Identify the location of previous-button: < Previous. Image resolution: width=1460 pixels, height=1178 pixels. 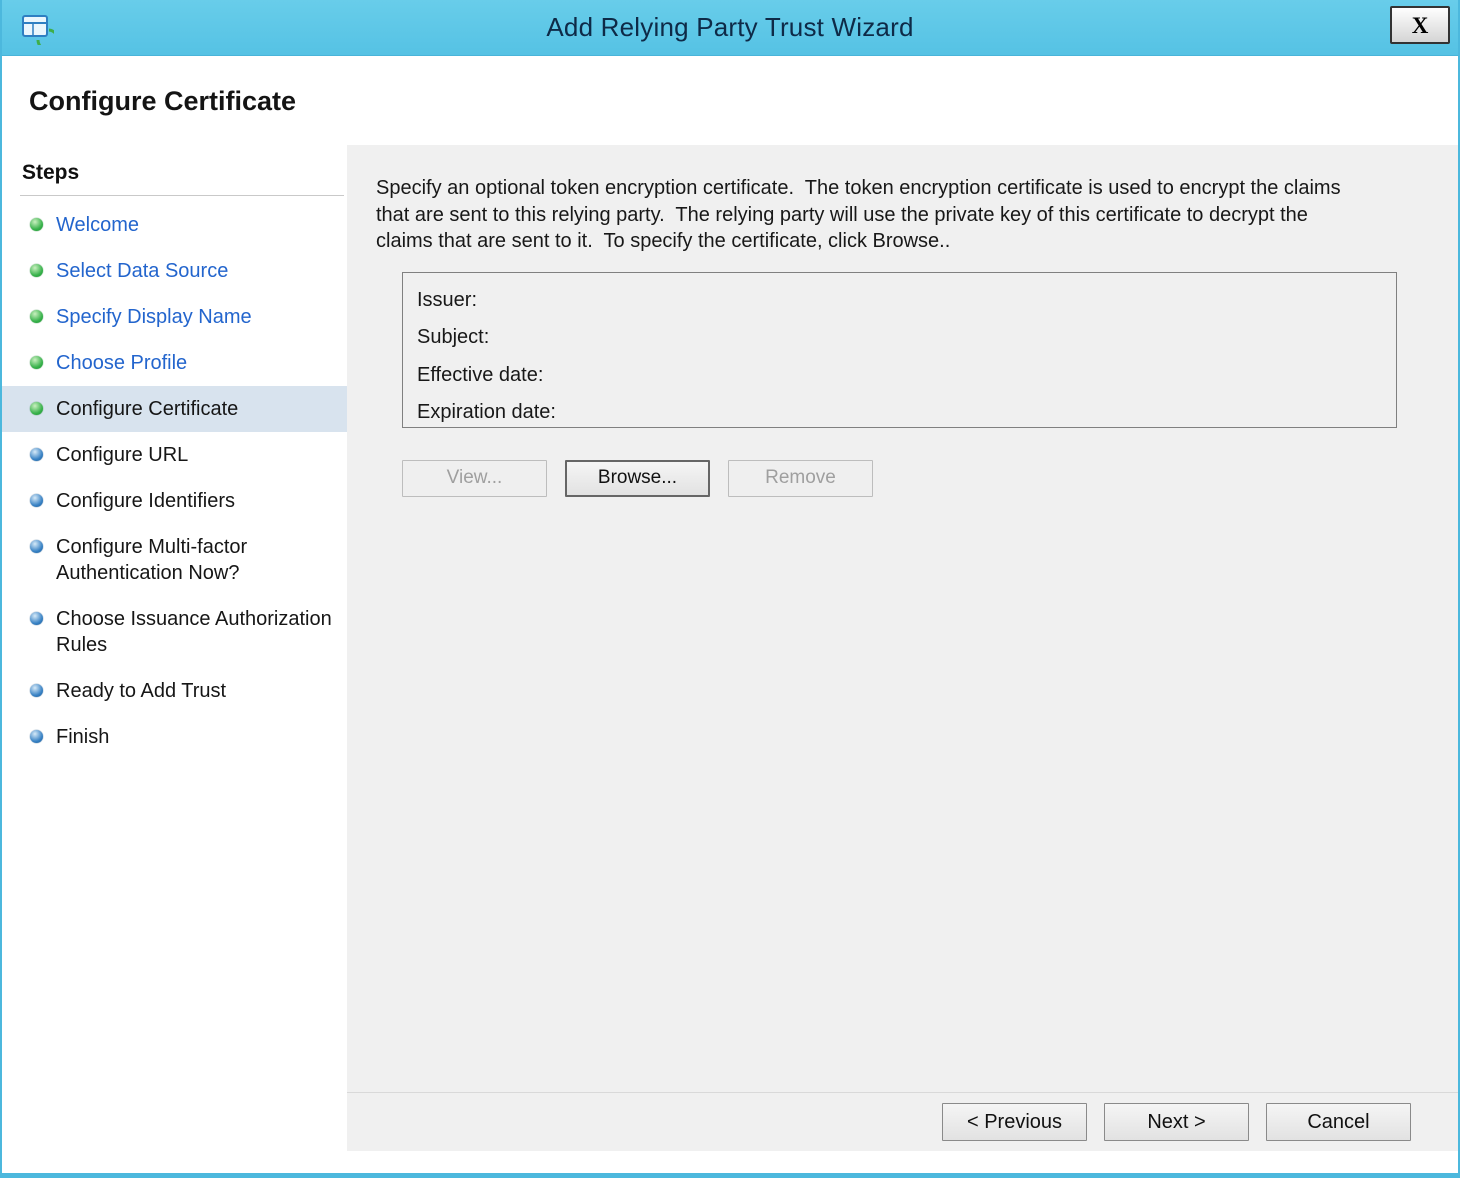
(1014, 1122).